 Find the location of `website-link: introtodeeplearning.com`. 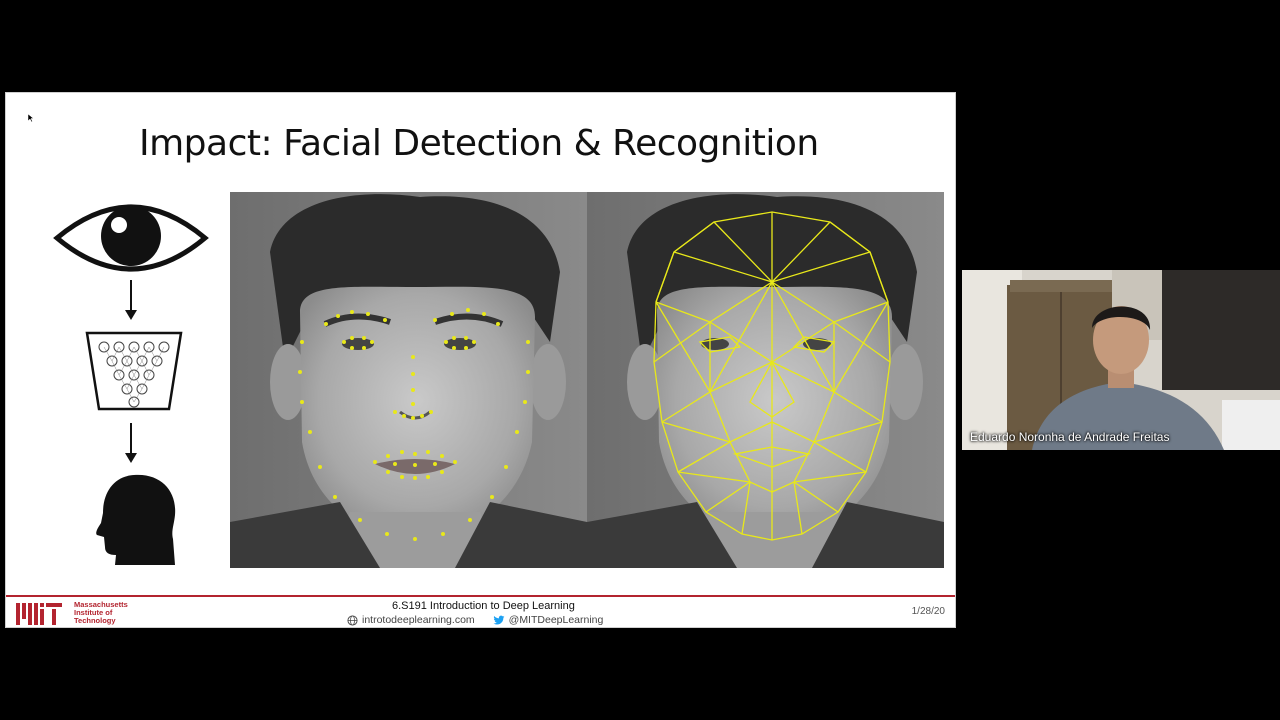

website-link: introtodeeplearning.com is located at coordinates (411, 620).